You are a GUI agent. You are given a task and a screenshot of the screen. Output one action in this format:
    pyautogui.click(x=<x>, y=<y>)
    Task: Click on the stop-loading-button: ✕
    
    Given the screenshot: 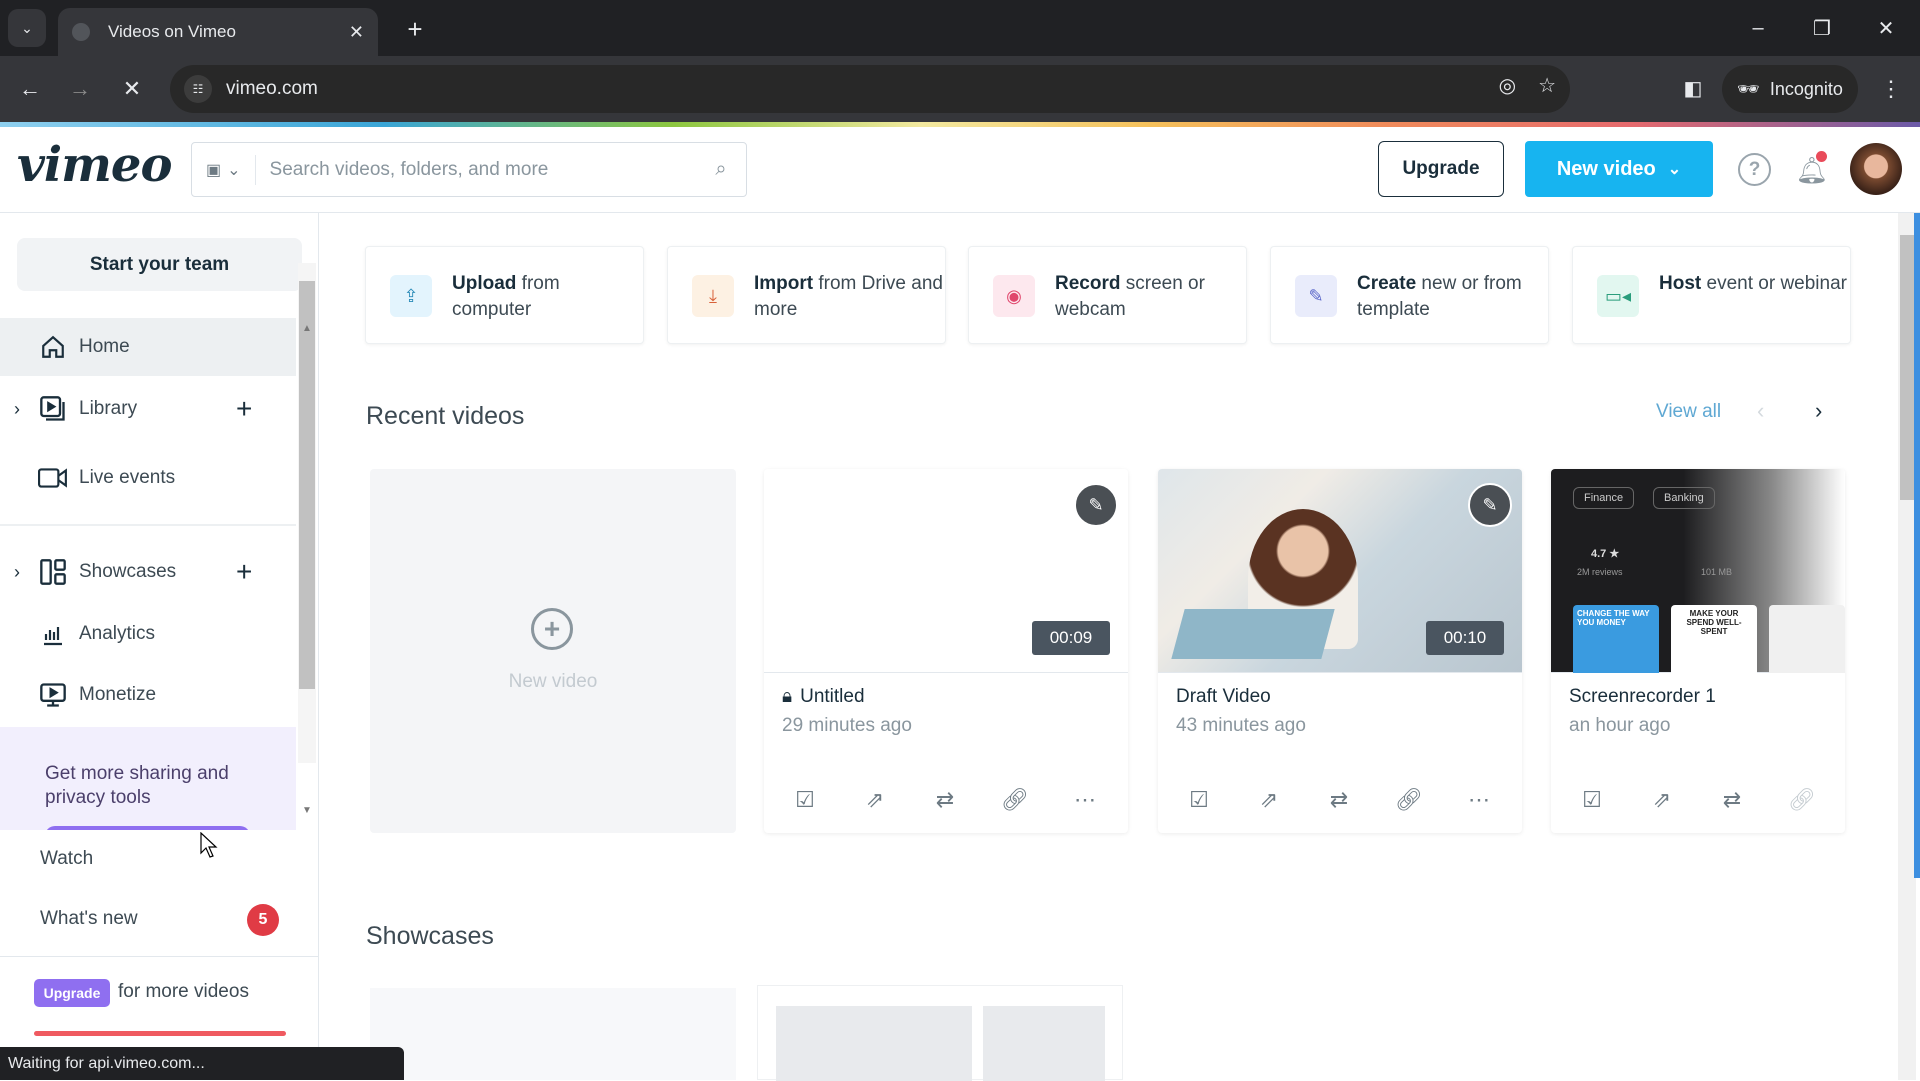 What is the action you would take?
    pyautogui.click(x=132, y=89)
    